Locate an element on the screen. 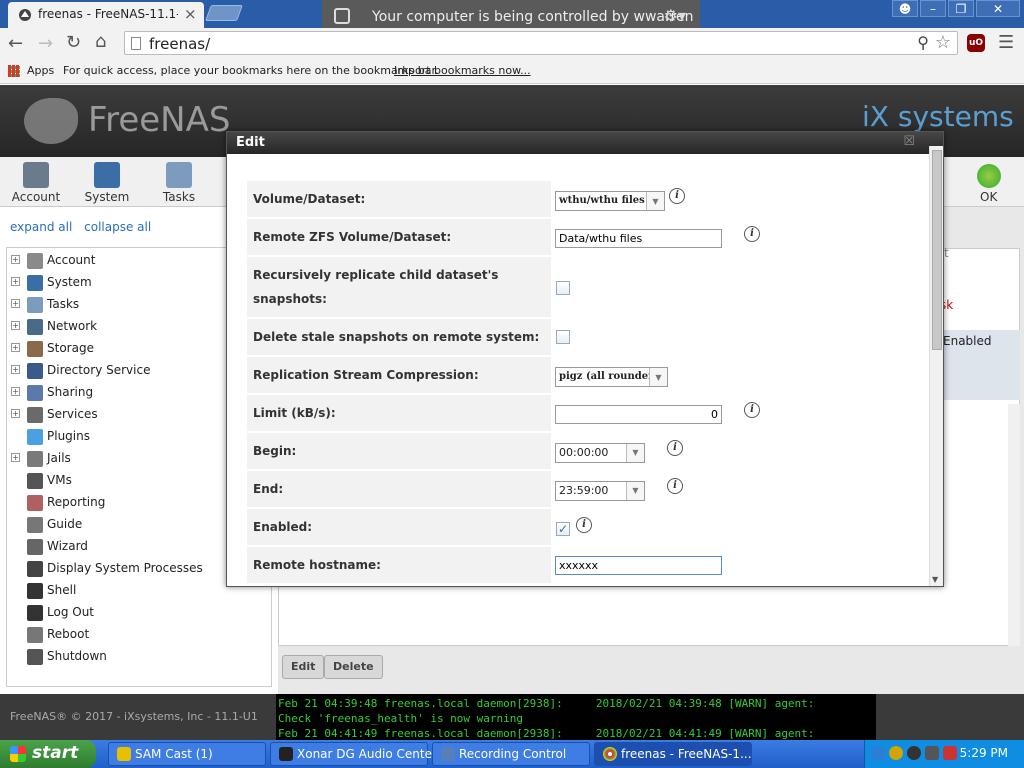  ixsystems-logo: iX systems is located at coordinates (938, 116).